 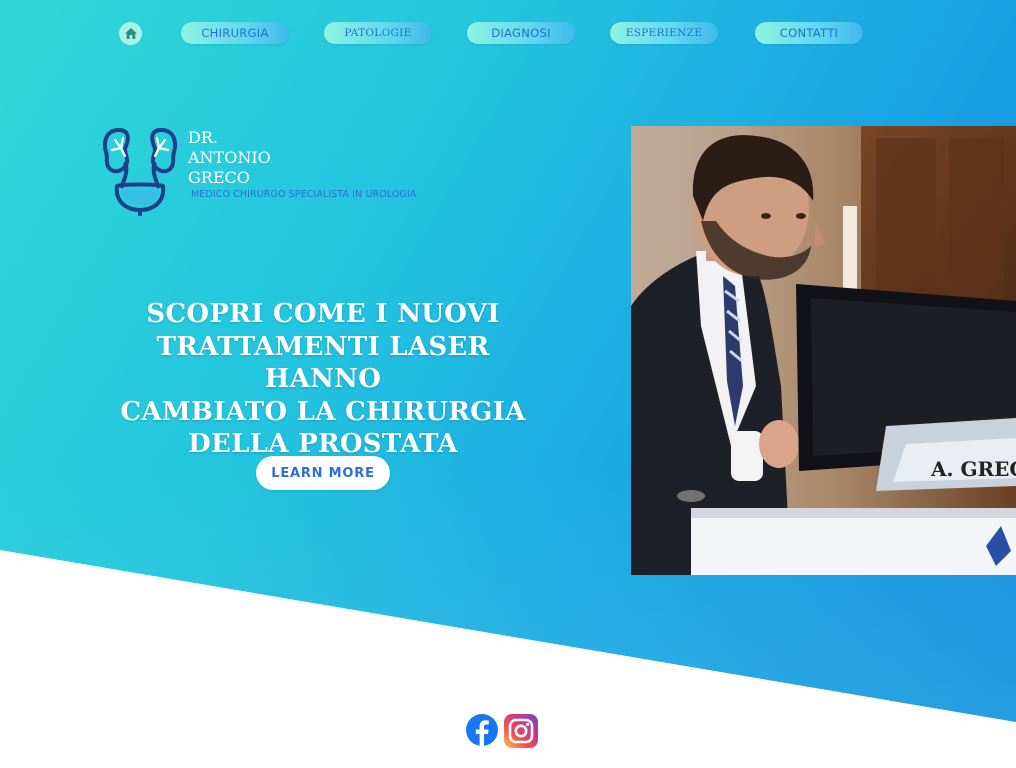 What do you see at coordinates (323, 363) in the screenshot?
I see `headline-line2: TRATTAMENTI LASER HANNO` at bounding box center [323, 363].